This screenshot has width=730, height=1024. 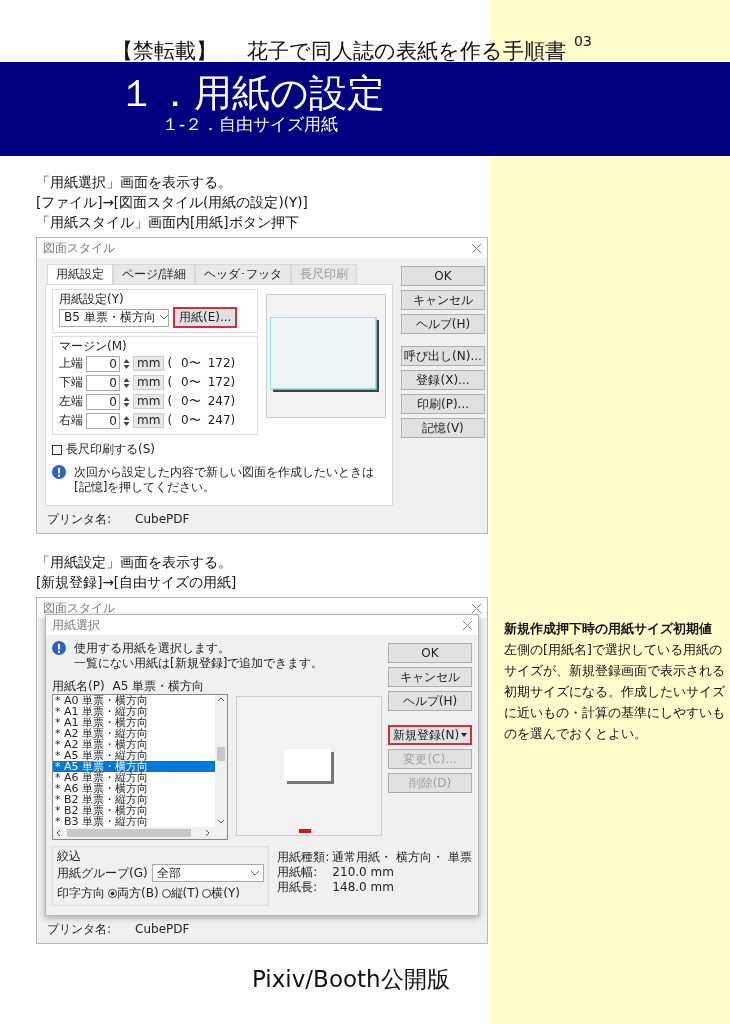 What do you see at coordinates (164, 51) in the screenshot?
I see `title-tag: 【禁転載】` at bounding box center [164, 51].